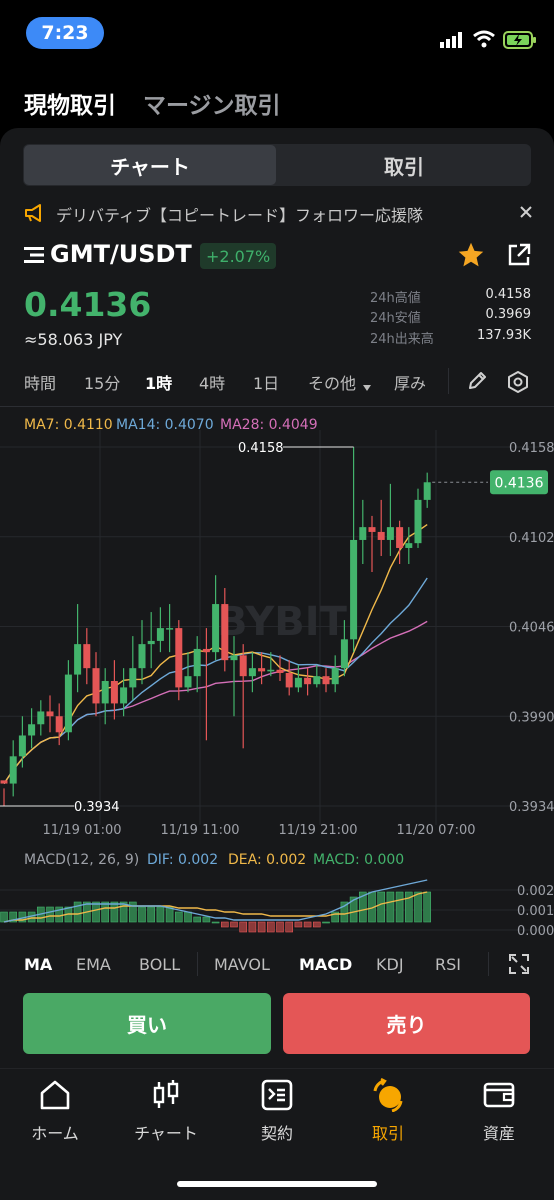 This screenshot has width=554, height=1200. Describe the element at coordinates (531, 628) in the screenshot. I see `y-axis-label: 0.4046` at that location.